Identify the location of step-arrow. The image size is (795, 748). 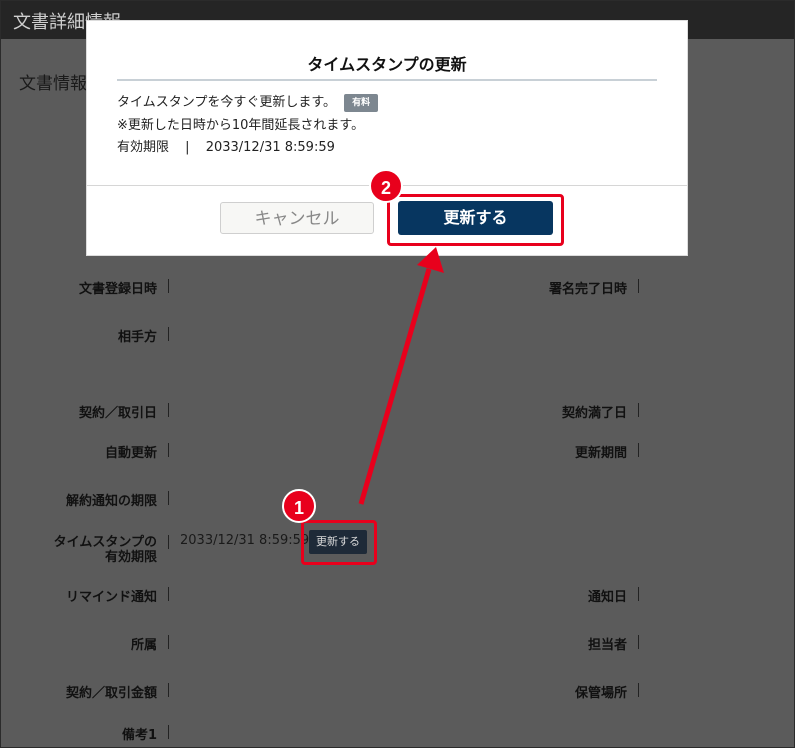
(401, 376).